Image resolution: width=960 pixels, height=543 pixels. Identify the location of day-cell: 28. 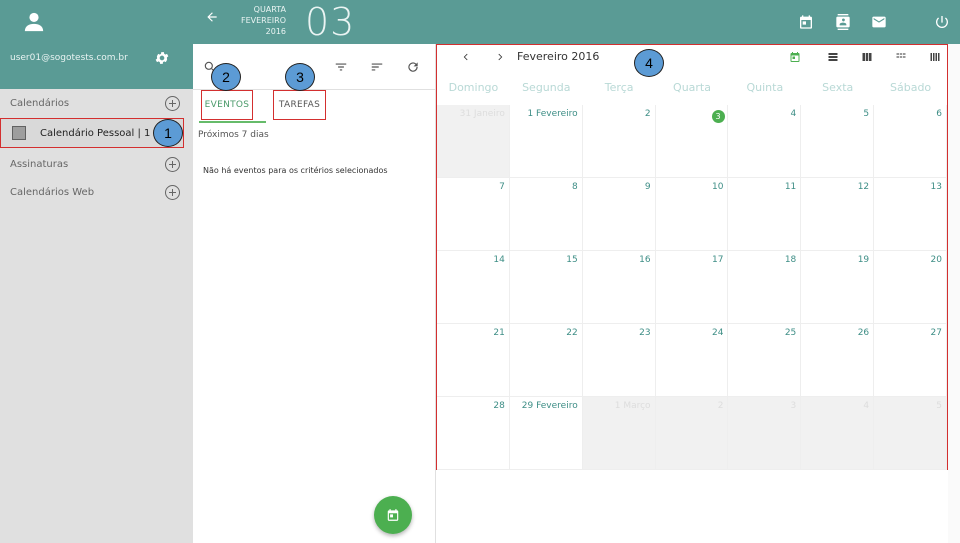
(473, 433).